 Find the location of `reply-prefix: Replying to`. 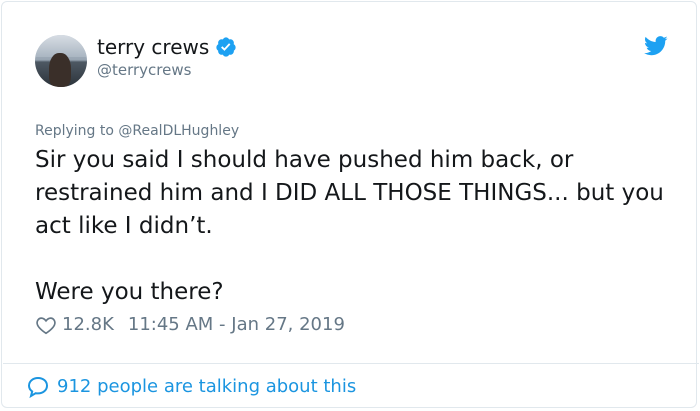

reply-prefix: Replying to is located at coordinates (74, 131).